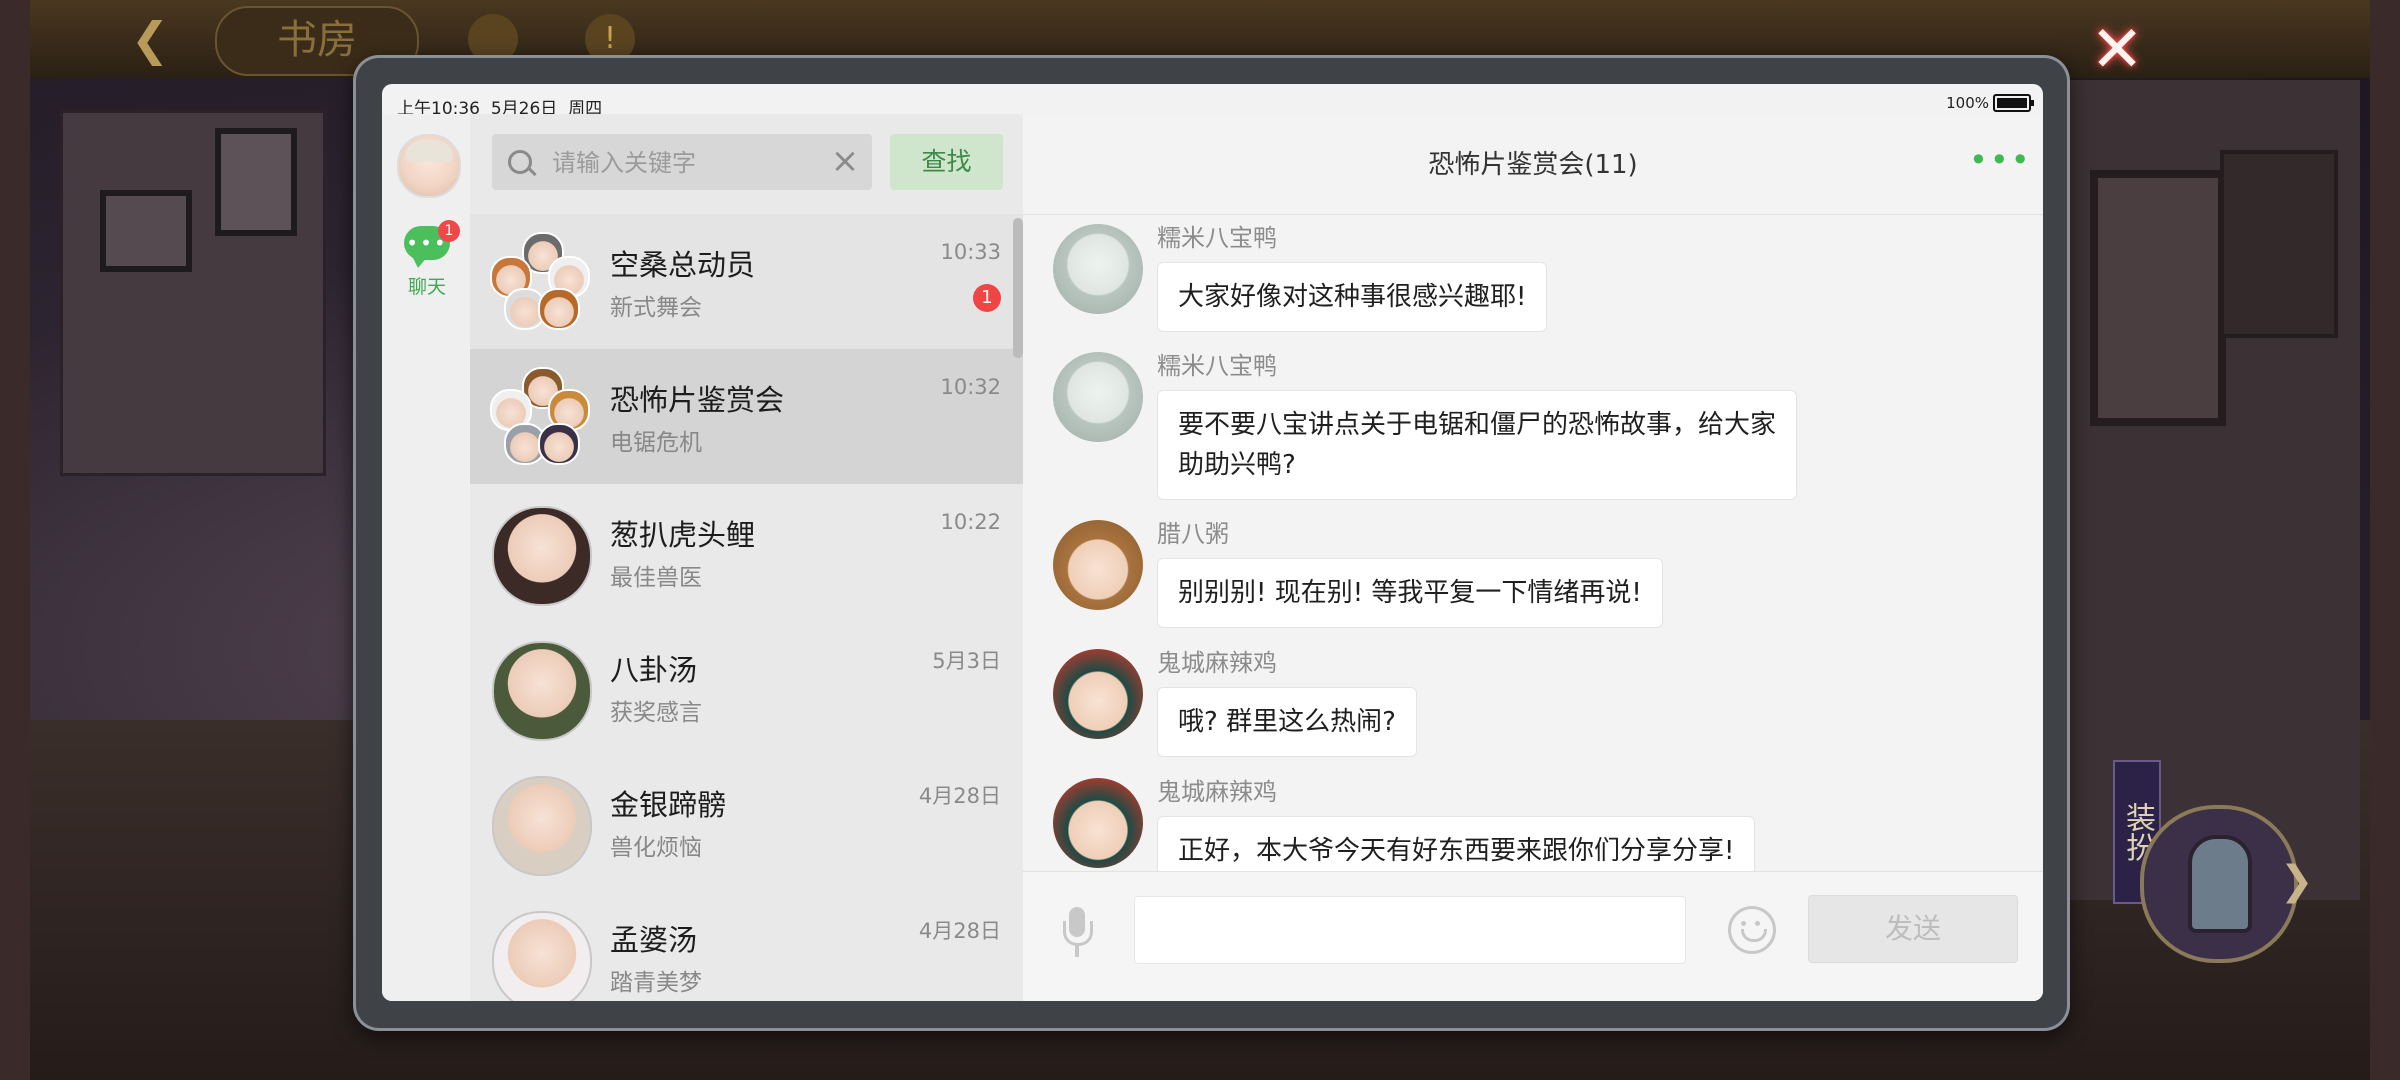 Image resolution: width=2400 pixels, height=1080 pixels. What do you see at coordinates (1237, 465) in the screenshot?
I see `message-line: 助助兴鸭?` at bounding box center [1237, 465].